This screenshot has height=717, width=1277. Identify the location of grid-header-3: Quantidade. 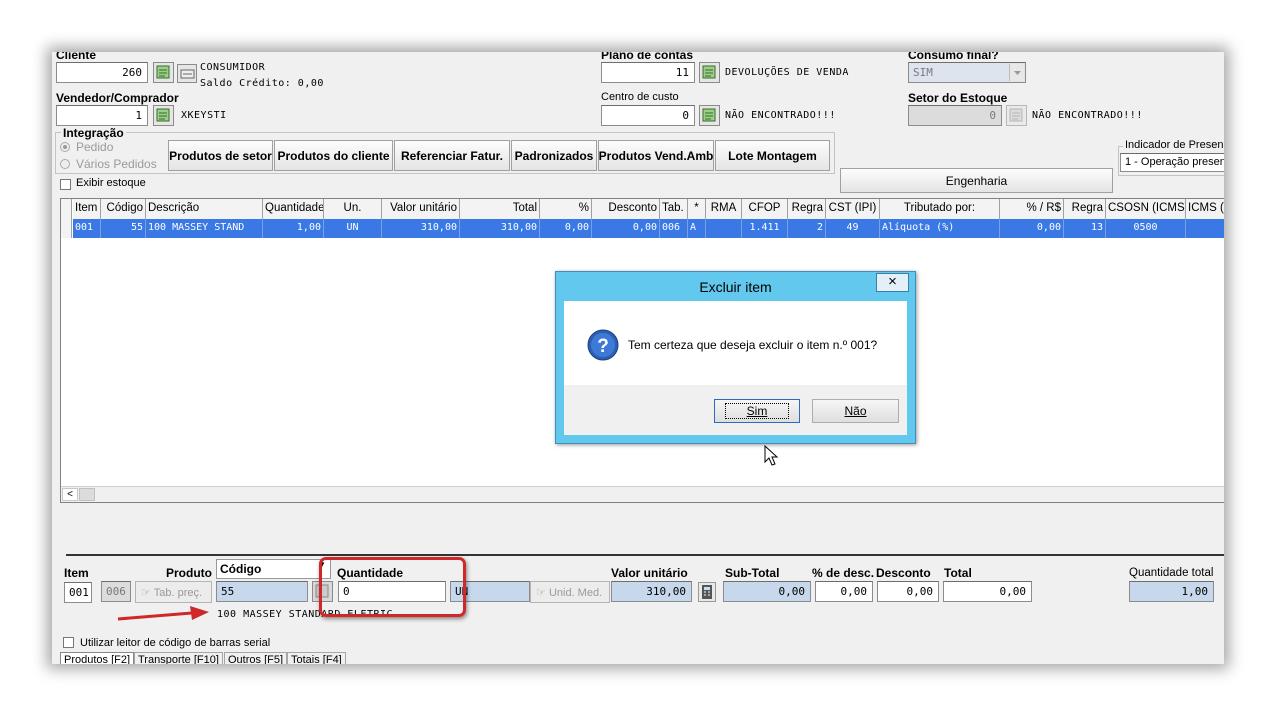
(293, 209).